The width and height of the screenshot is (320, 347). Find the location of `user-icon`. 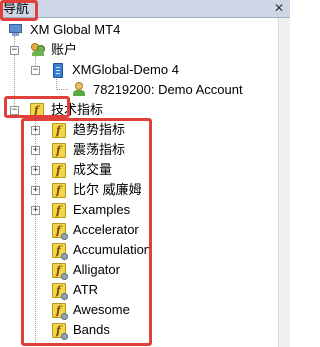

user-icon is located at coordinates (79, 89).